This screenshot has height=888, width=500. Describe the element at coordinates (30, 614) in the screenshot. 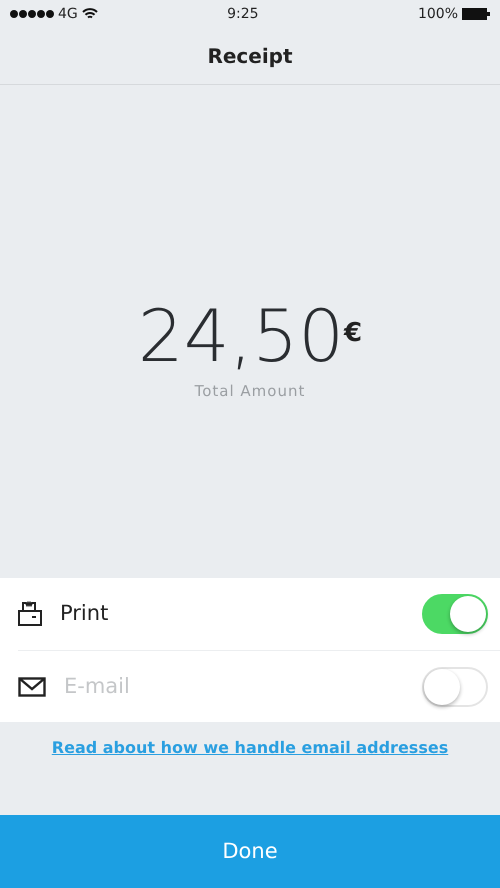

I see `printer-icon` at that location.